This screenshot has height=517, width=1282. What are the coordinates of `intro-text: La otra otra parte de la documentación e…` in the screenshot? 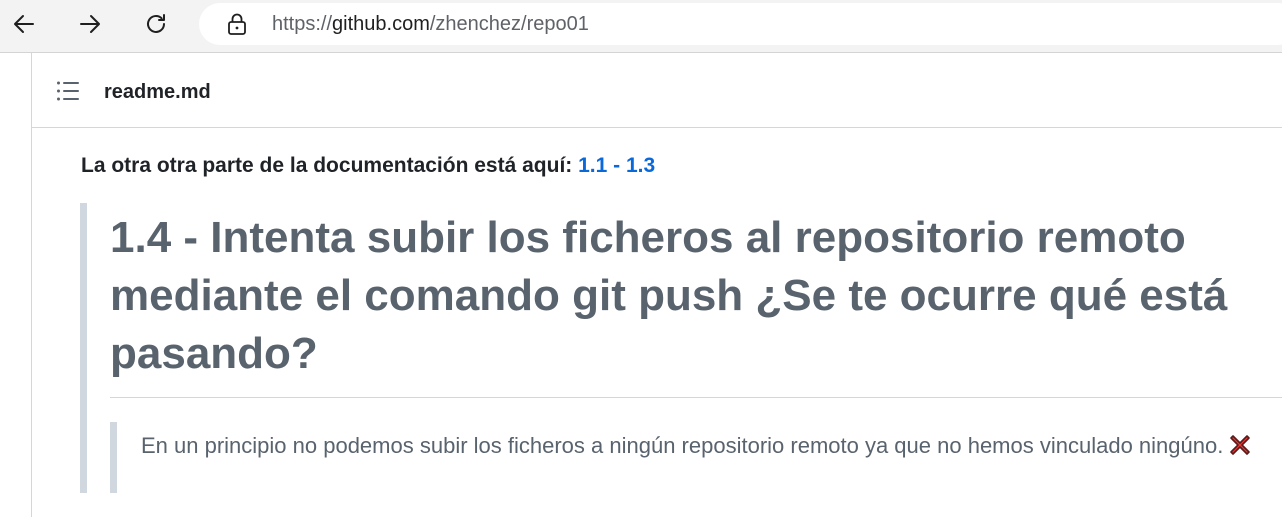 It's located at (327, 165).